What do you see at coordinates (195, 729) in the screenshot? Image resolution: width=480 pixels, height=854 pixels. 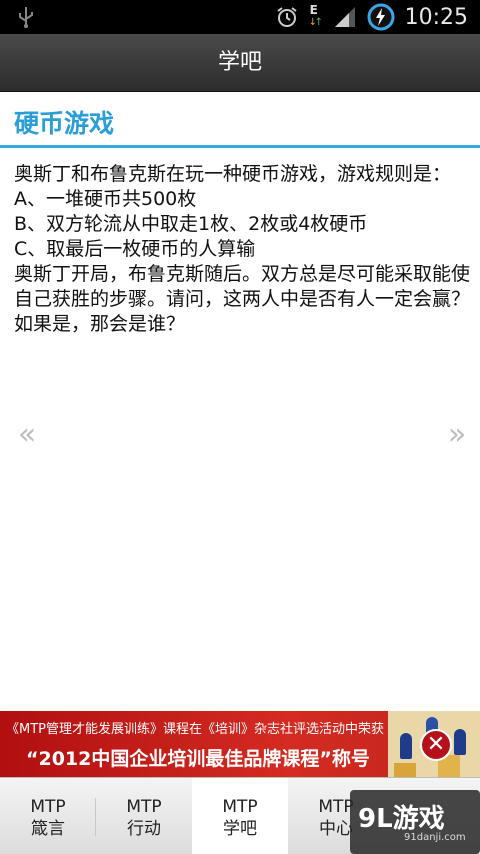 I see `ad-banner-line1: 《MTP管理才能发展训练》课程在《培训》杂志社评选活动中荣获` at bounding box center [195, 729].